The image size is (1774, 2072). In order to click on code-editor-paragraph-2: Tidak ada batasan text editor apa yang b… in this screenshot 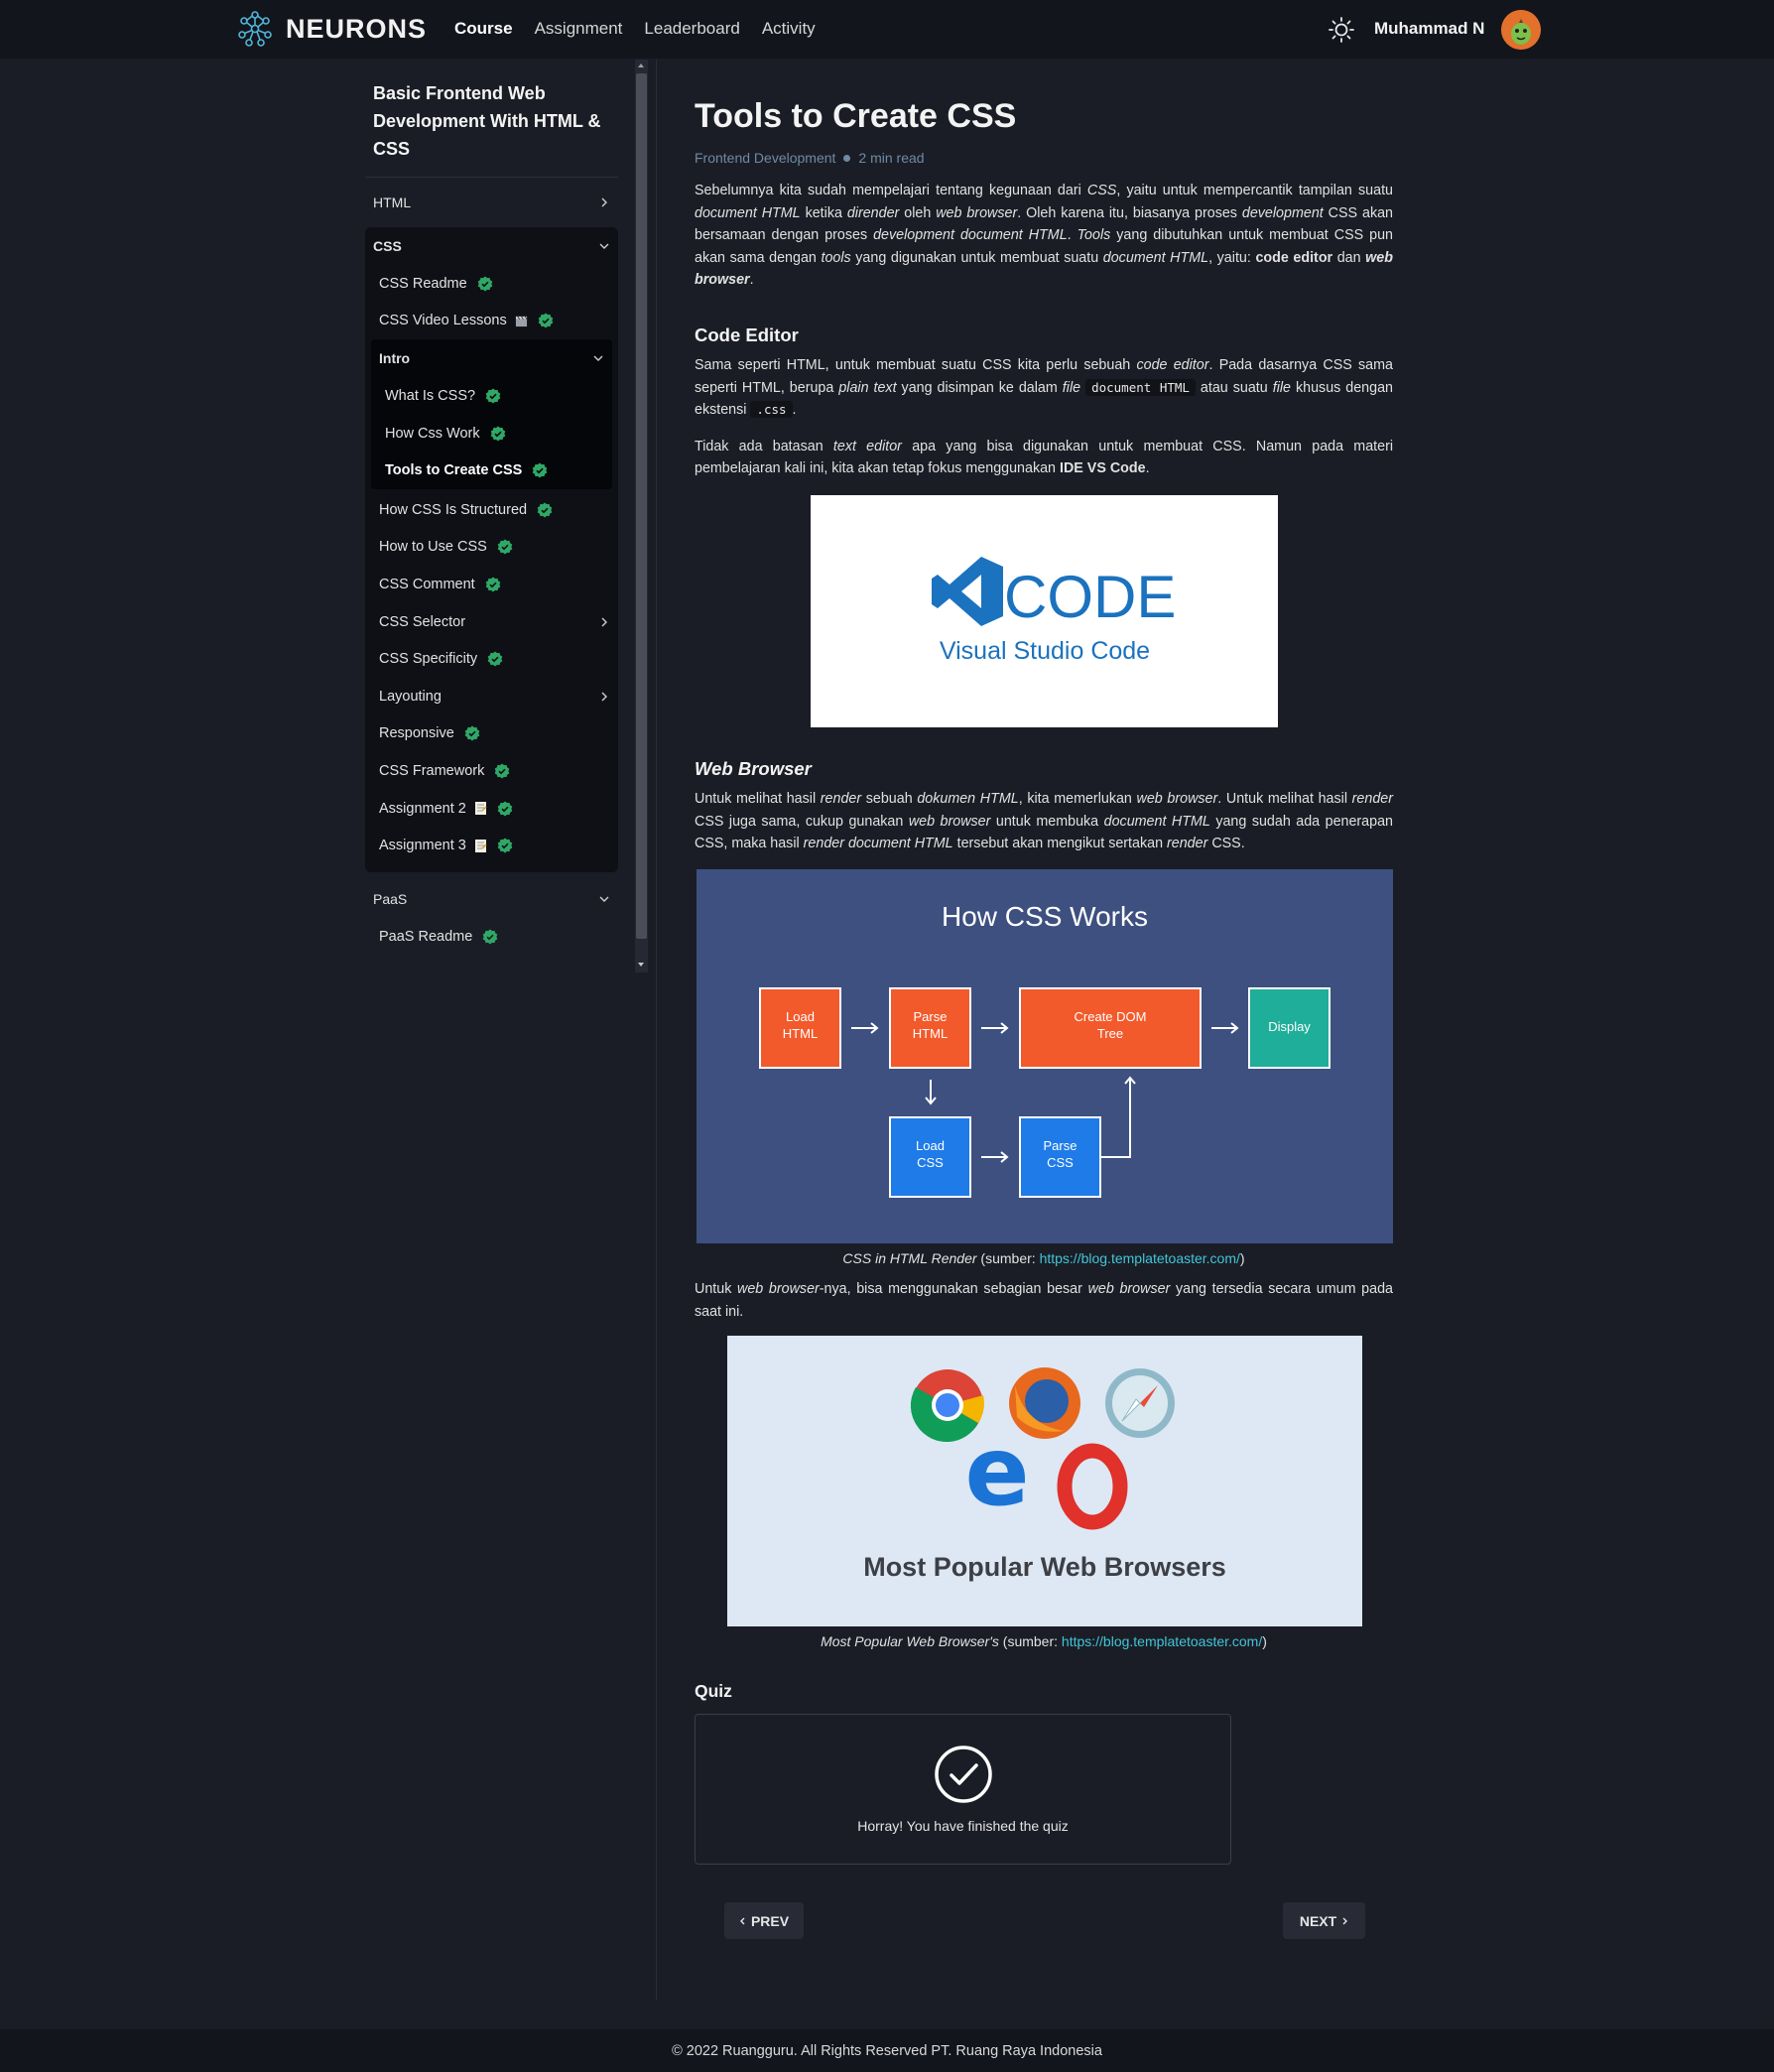, I will do `click(1044, 457)`.